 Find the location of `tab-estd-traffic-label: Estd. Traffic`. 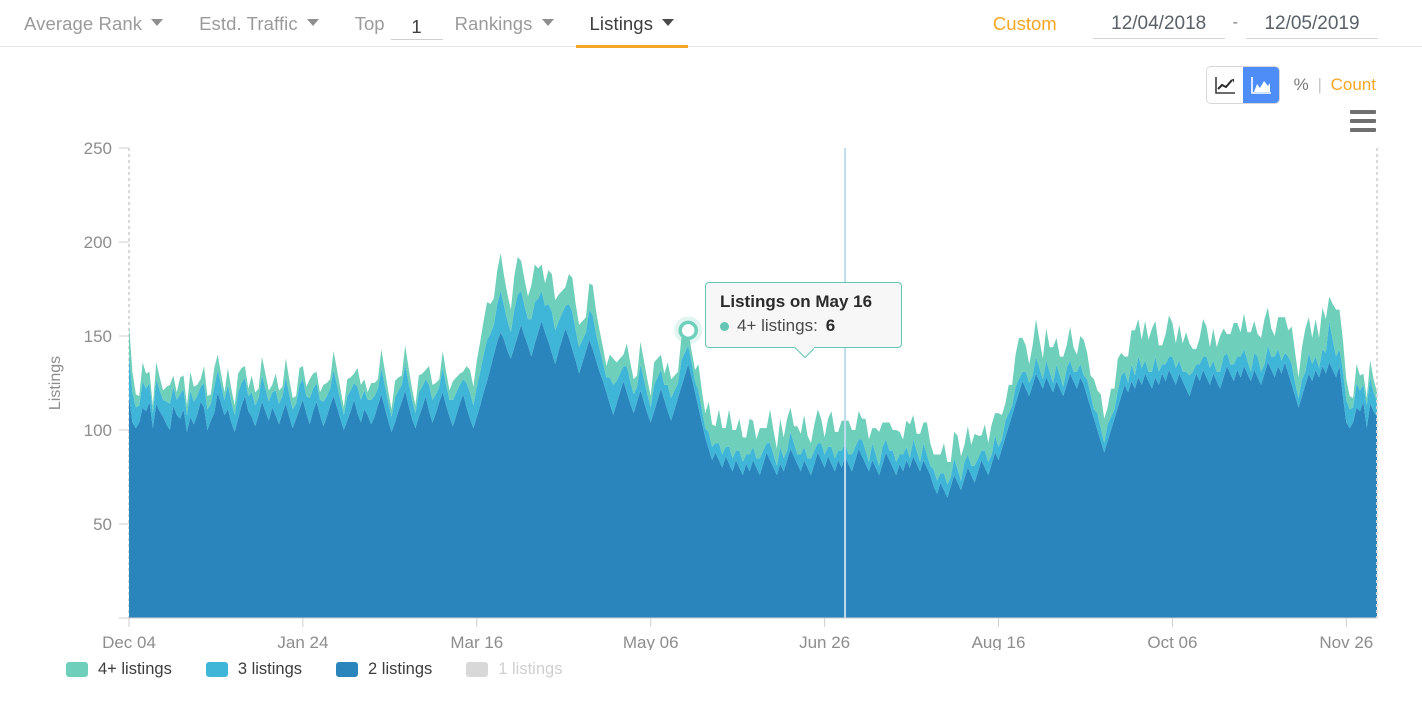

tab-estd-traffic-label: Estd. Traffic is located at coordinates (248, 23).